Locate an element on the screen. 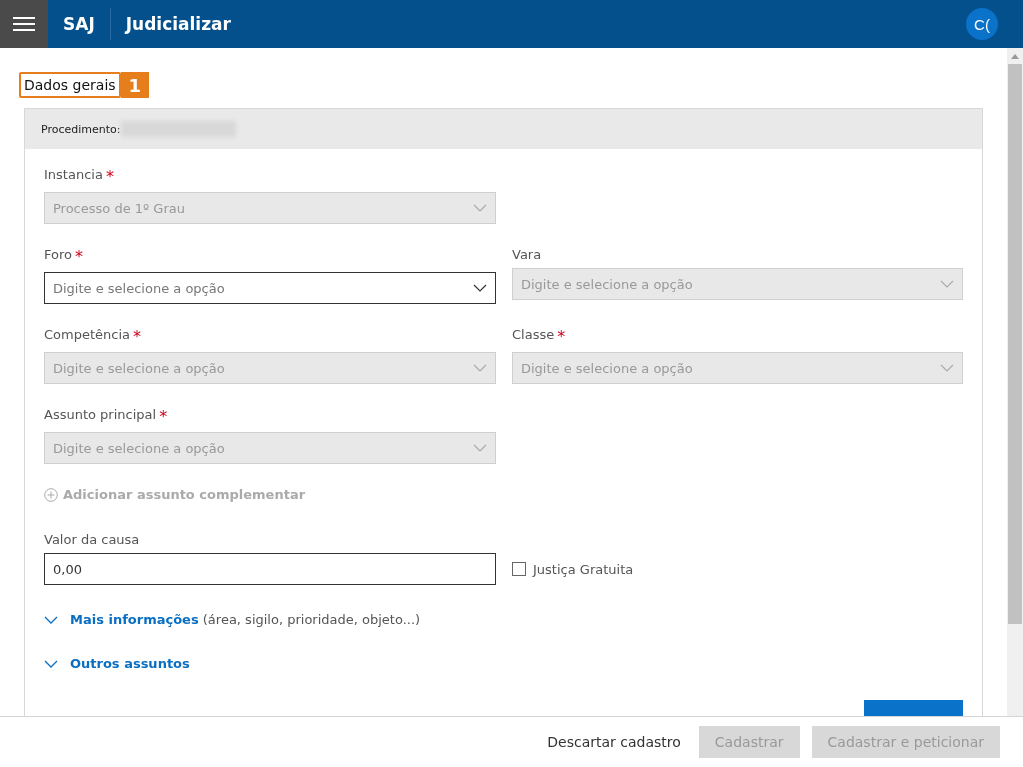 Image resolution: width=1023 pixels, height=767 pixels. step-badge: 1 is located at coordinates (135, 85).